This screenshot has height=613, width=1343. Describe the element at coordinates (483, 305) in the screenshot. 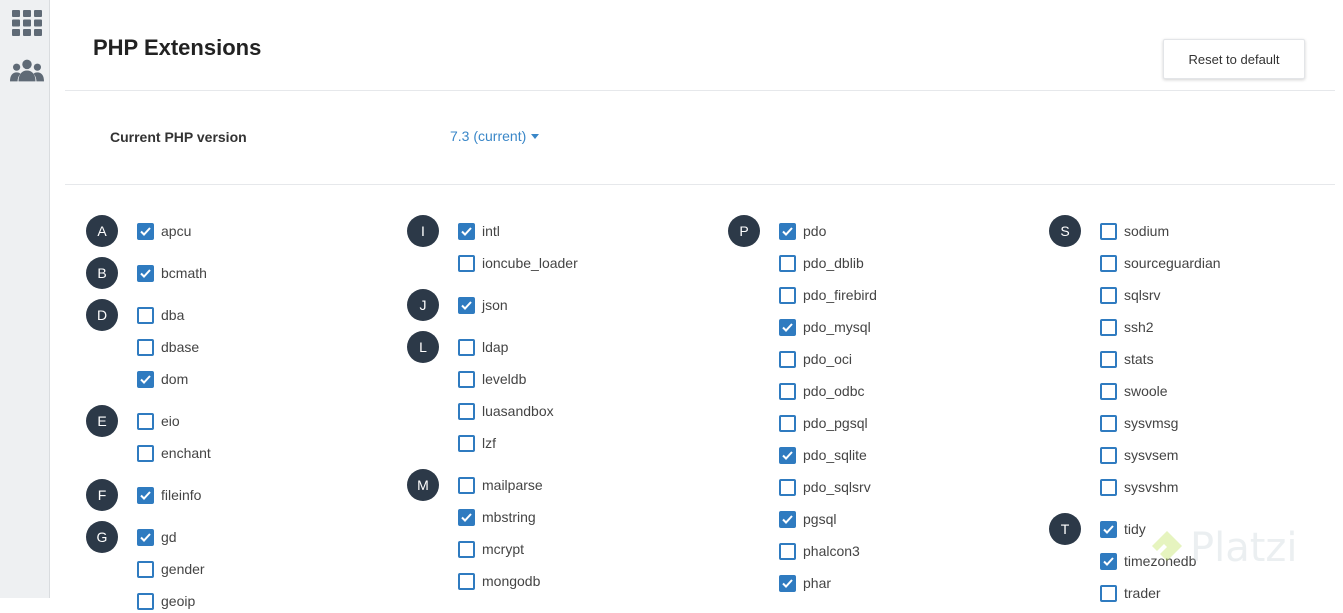

I see `ext-json: json` at that location.